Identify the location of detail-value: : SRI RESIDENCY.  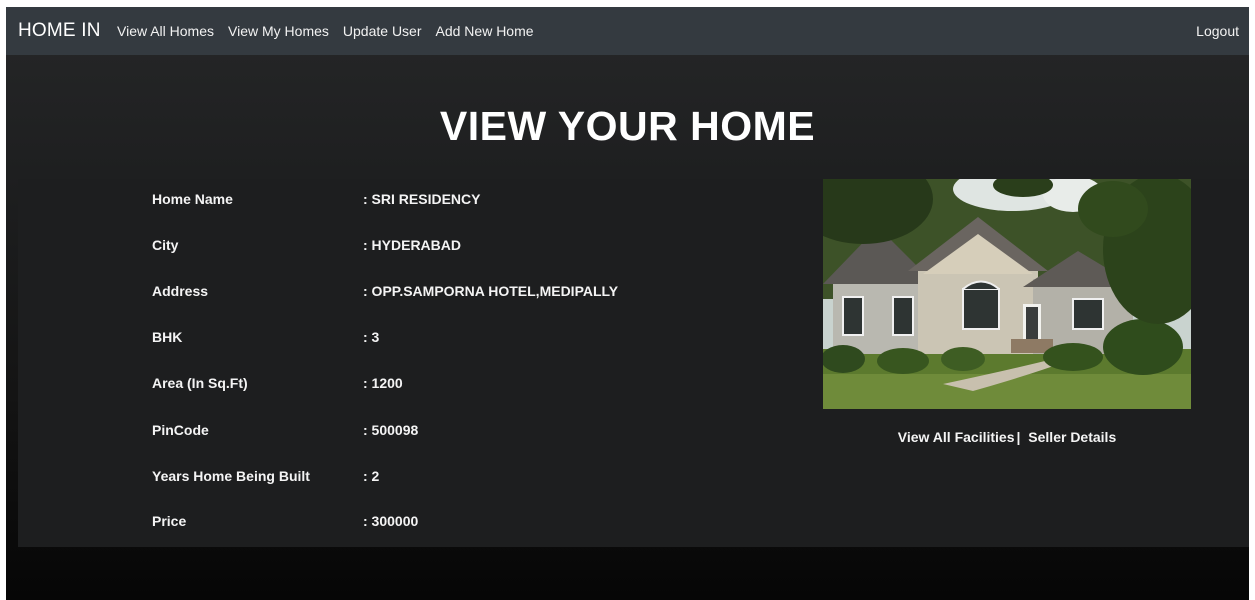
(422, 199).